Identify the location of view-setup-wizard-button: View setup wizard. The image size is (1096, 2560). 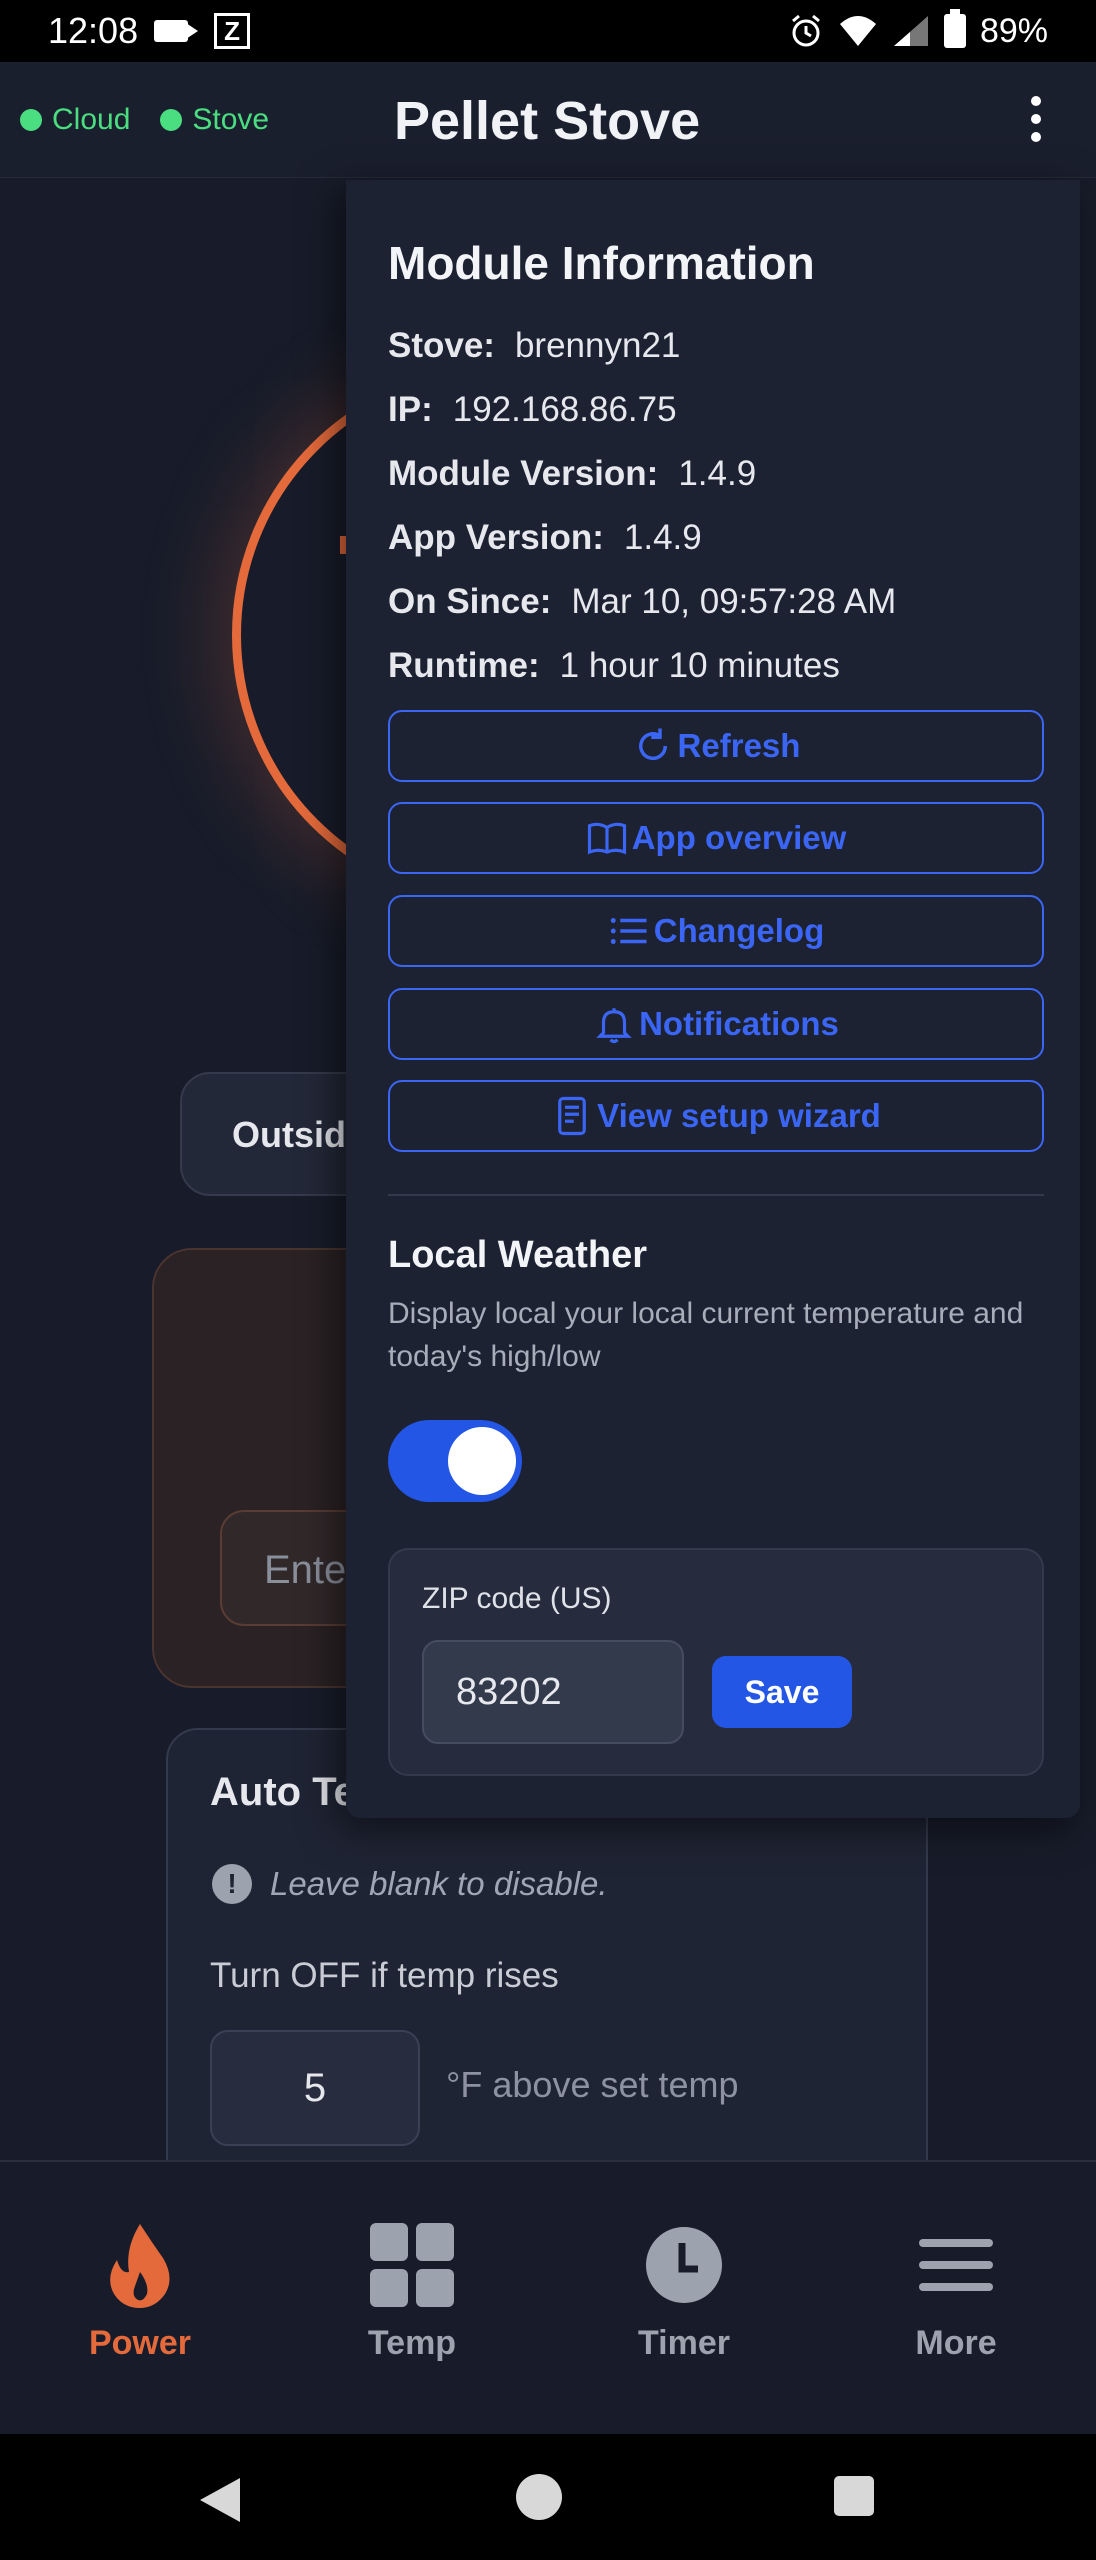
(716, 1116).